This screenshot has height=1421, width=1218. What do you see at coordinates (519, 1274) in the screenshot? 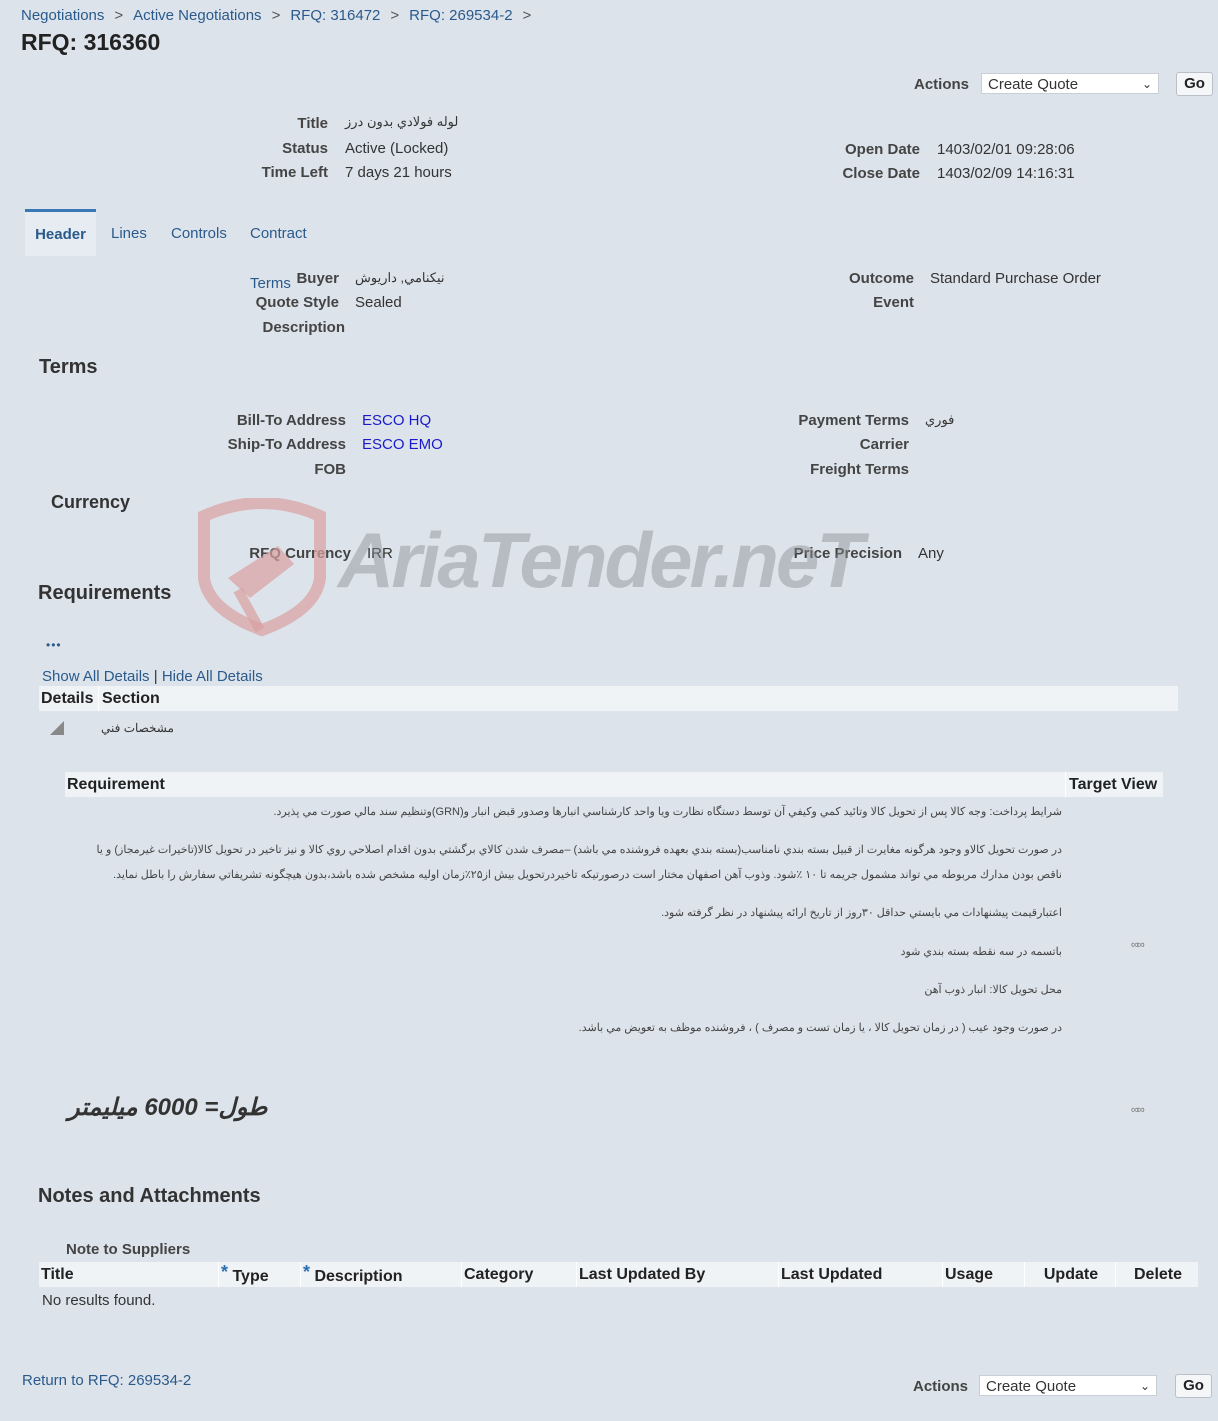
I see `col-category: Category` at bounding box center [519, 1274].